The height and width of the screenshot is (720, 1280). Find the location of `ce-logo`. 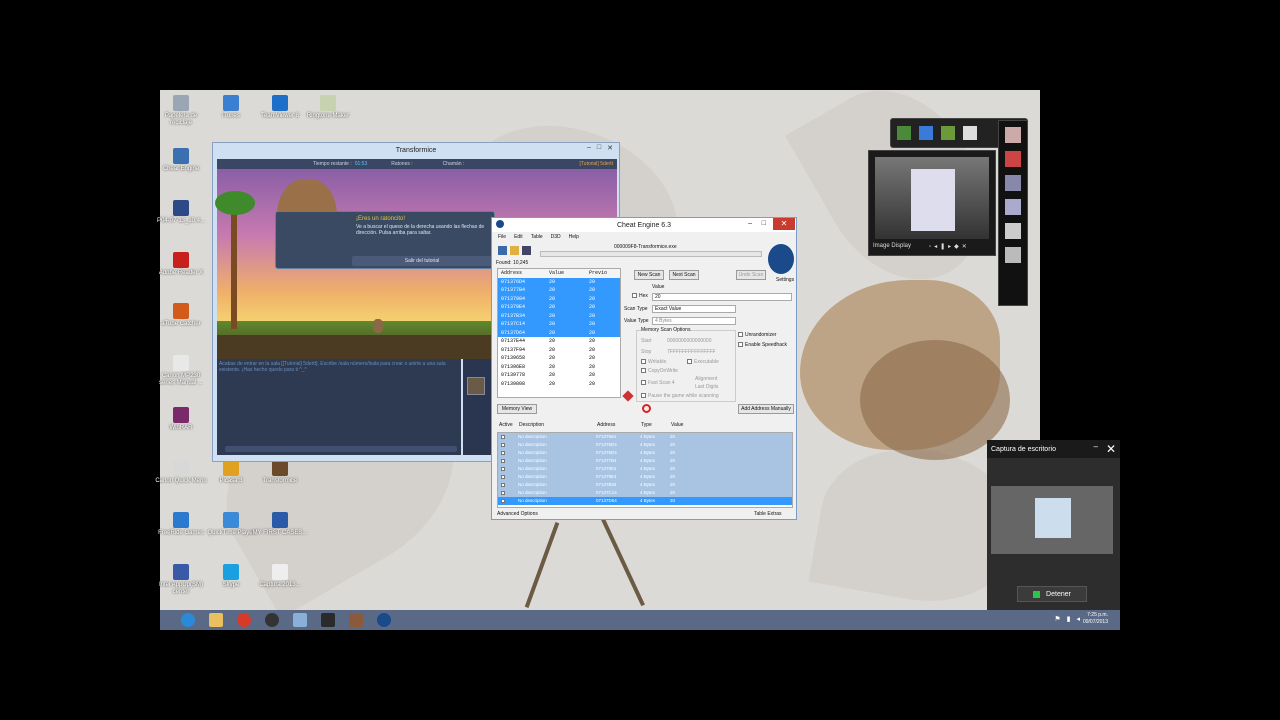

ce-logo is located at coordinates (781, 259).